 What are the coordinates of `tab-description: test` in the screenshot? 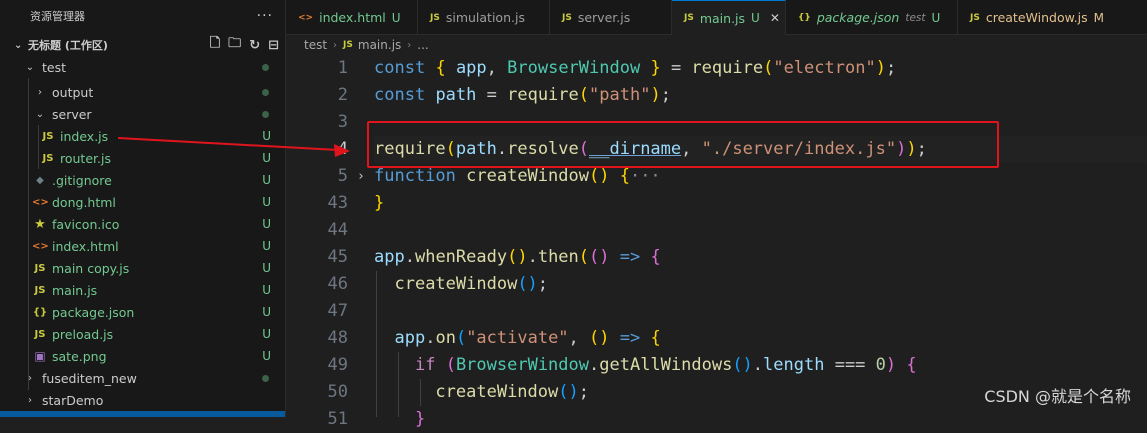 It's located at (915, 17).